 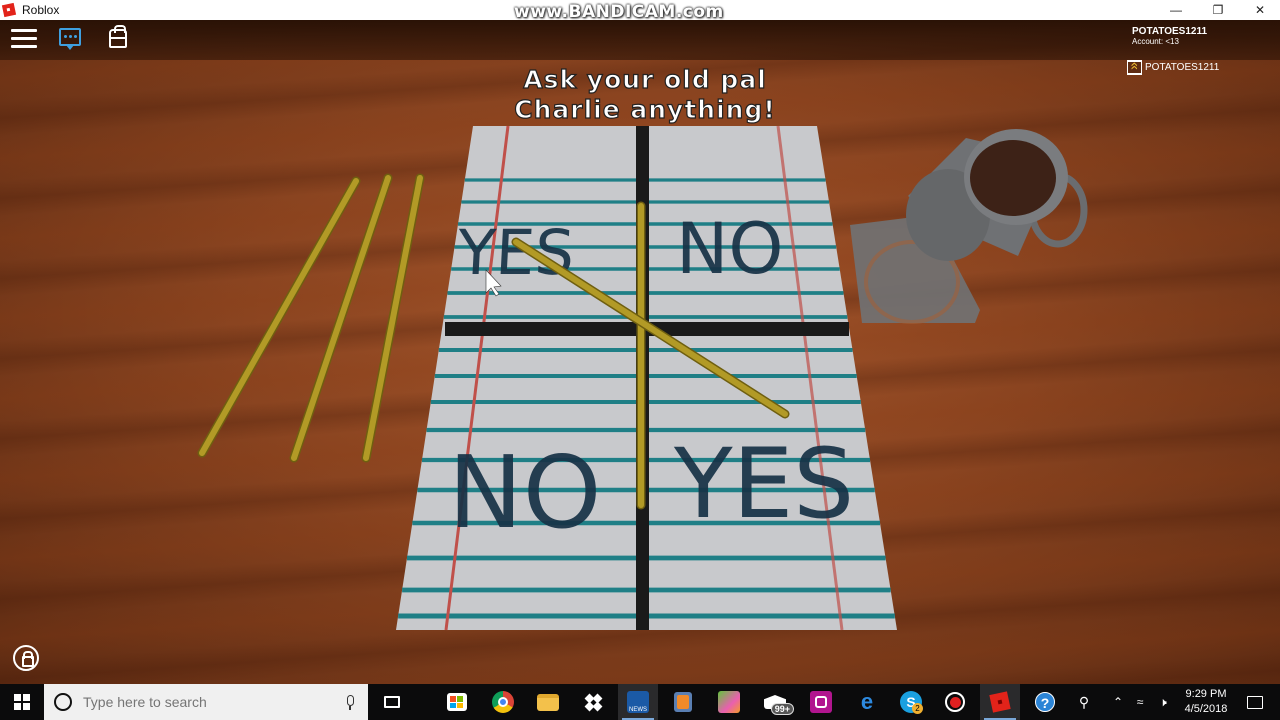 I want to click on taskbar-app-chrome, so click(x=503, y=702).